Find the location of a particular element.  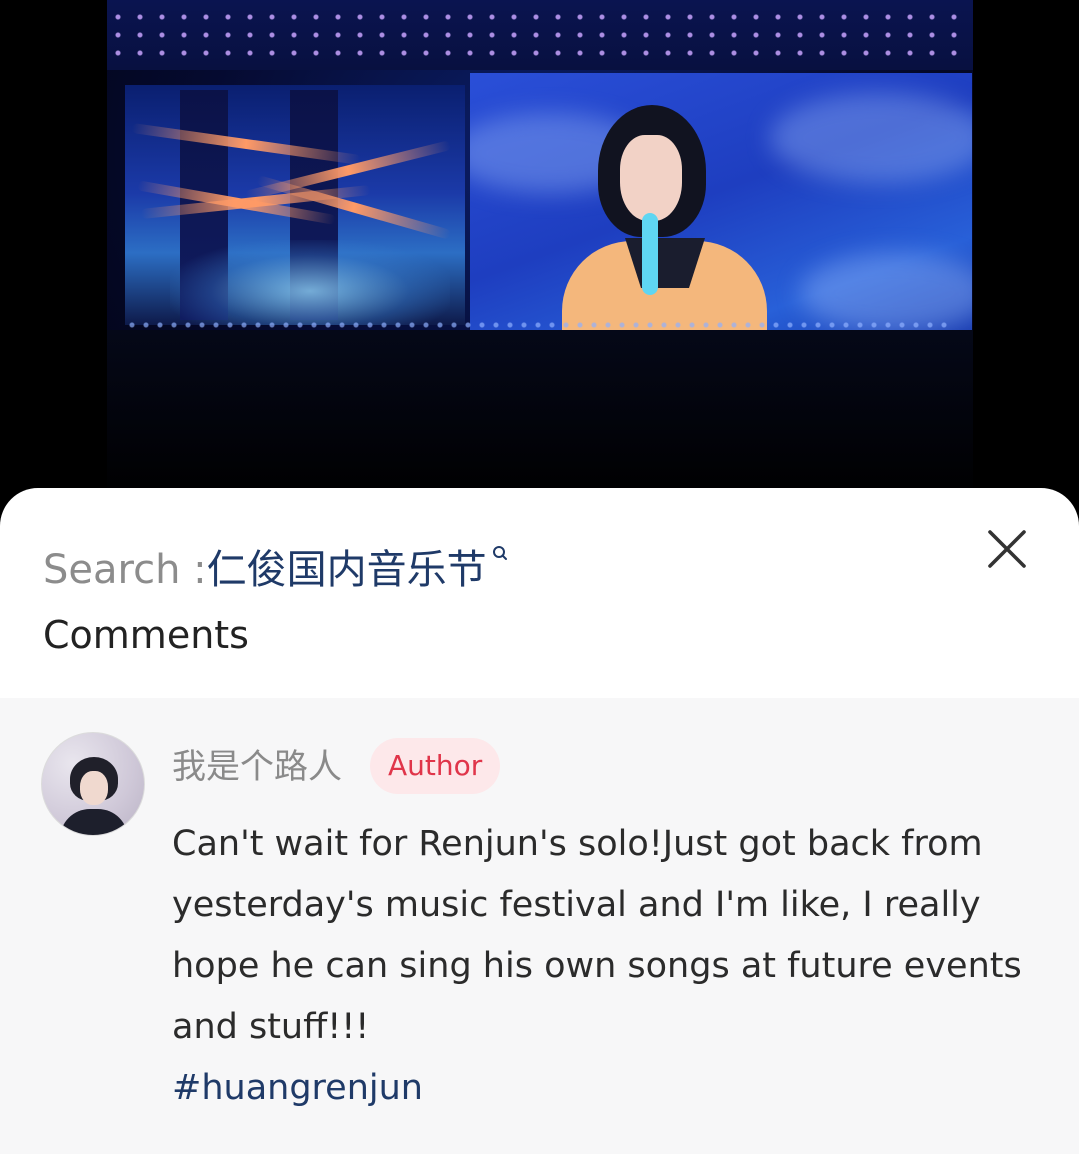

search-label: Search : is located at coordinates (125, 570).